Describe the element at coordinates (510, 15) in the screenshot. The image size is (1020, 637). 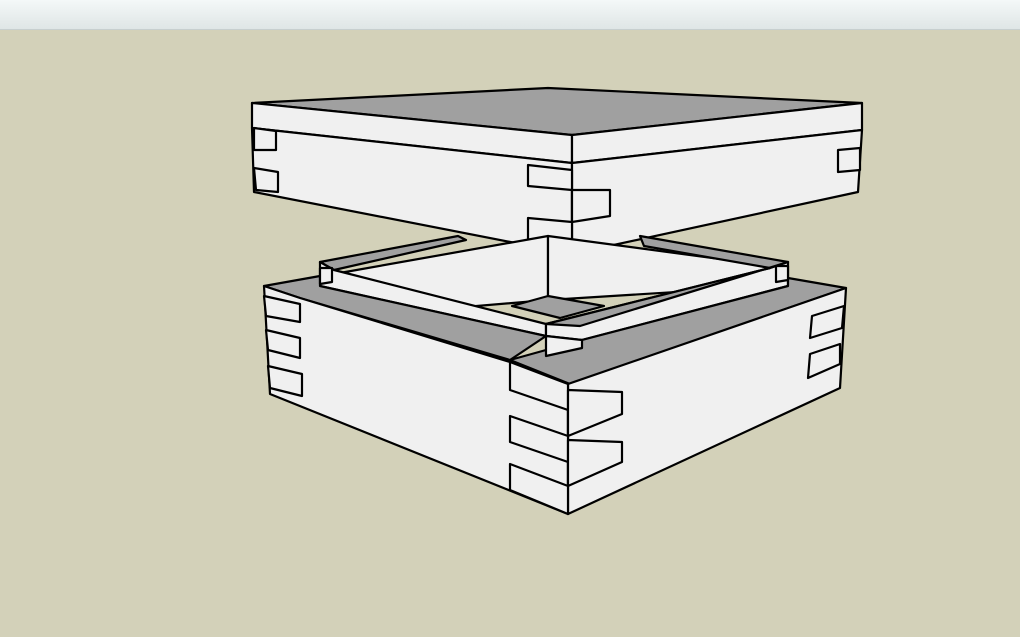
I see `toolbar-area` at that location.